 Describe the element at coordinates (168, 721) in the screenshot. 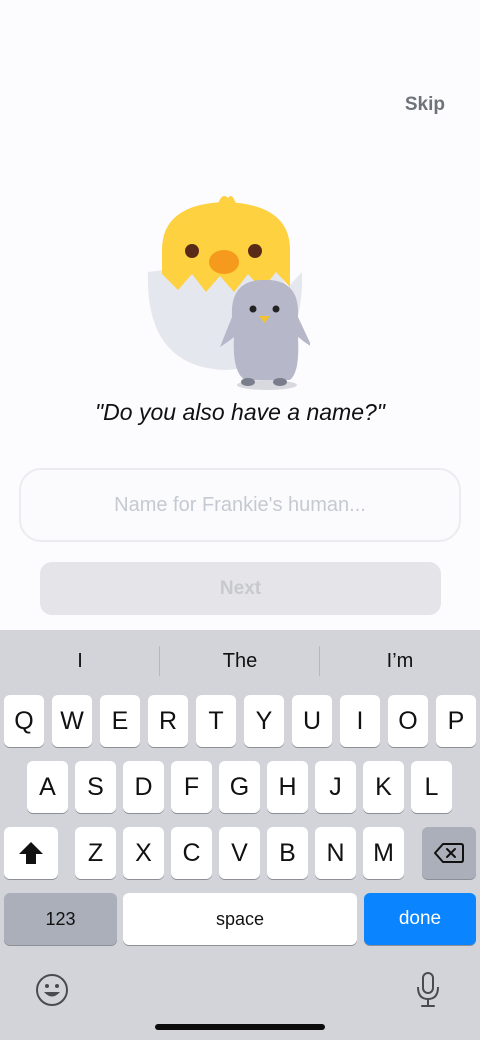

I see `key-r: R` at that location.